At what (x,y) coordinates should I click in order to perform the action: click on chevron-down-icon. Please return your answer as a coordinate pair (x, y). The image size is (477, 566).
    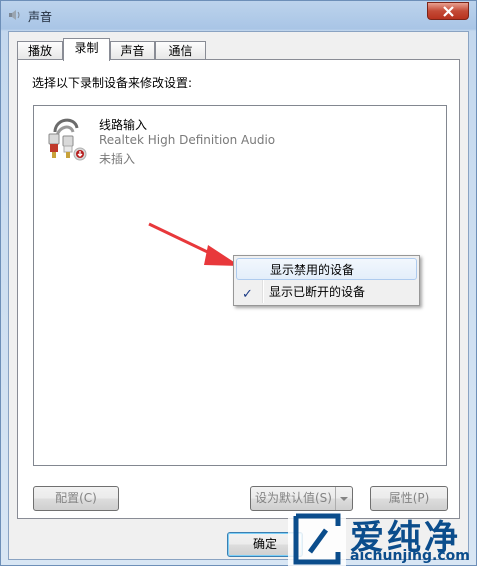
    Looking at the image, I should click on (344, 499).